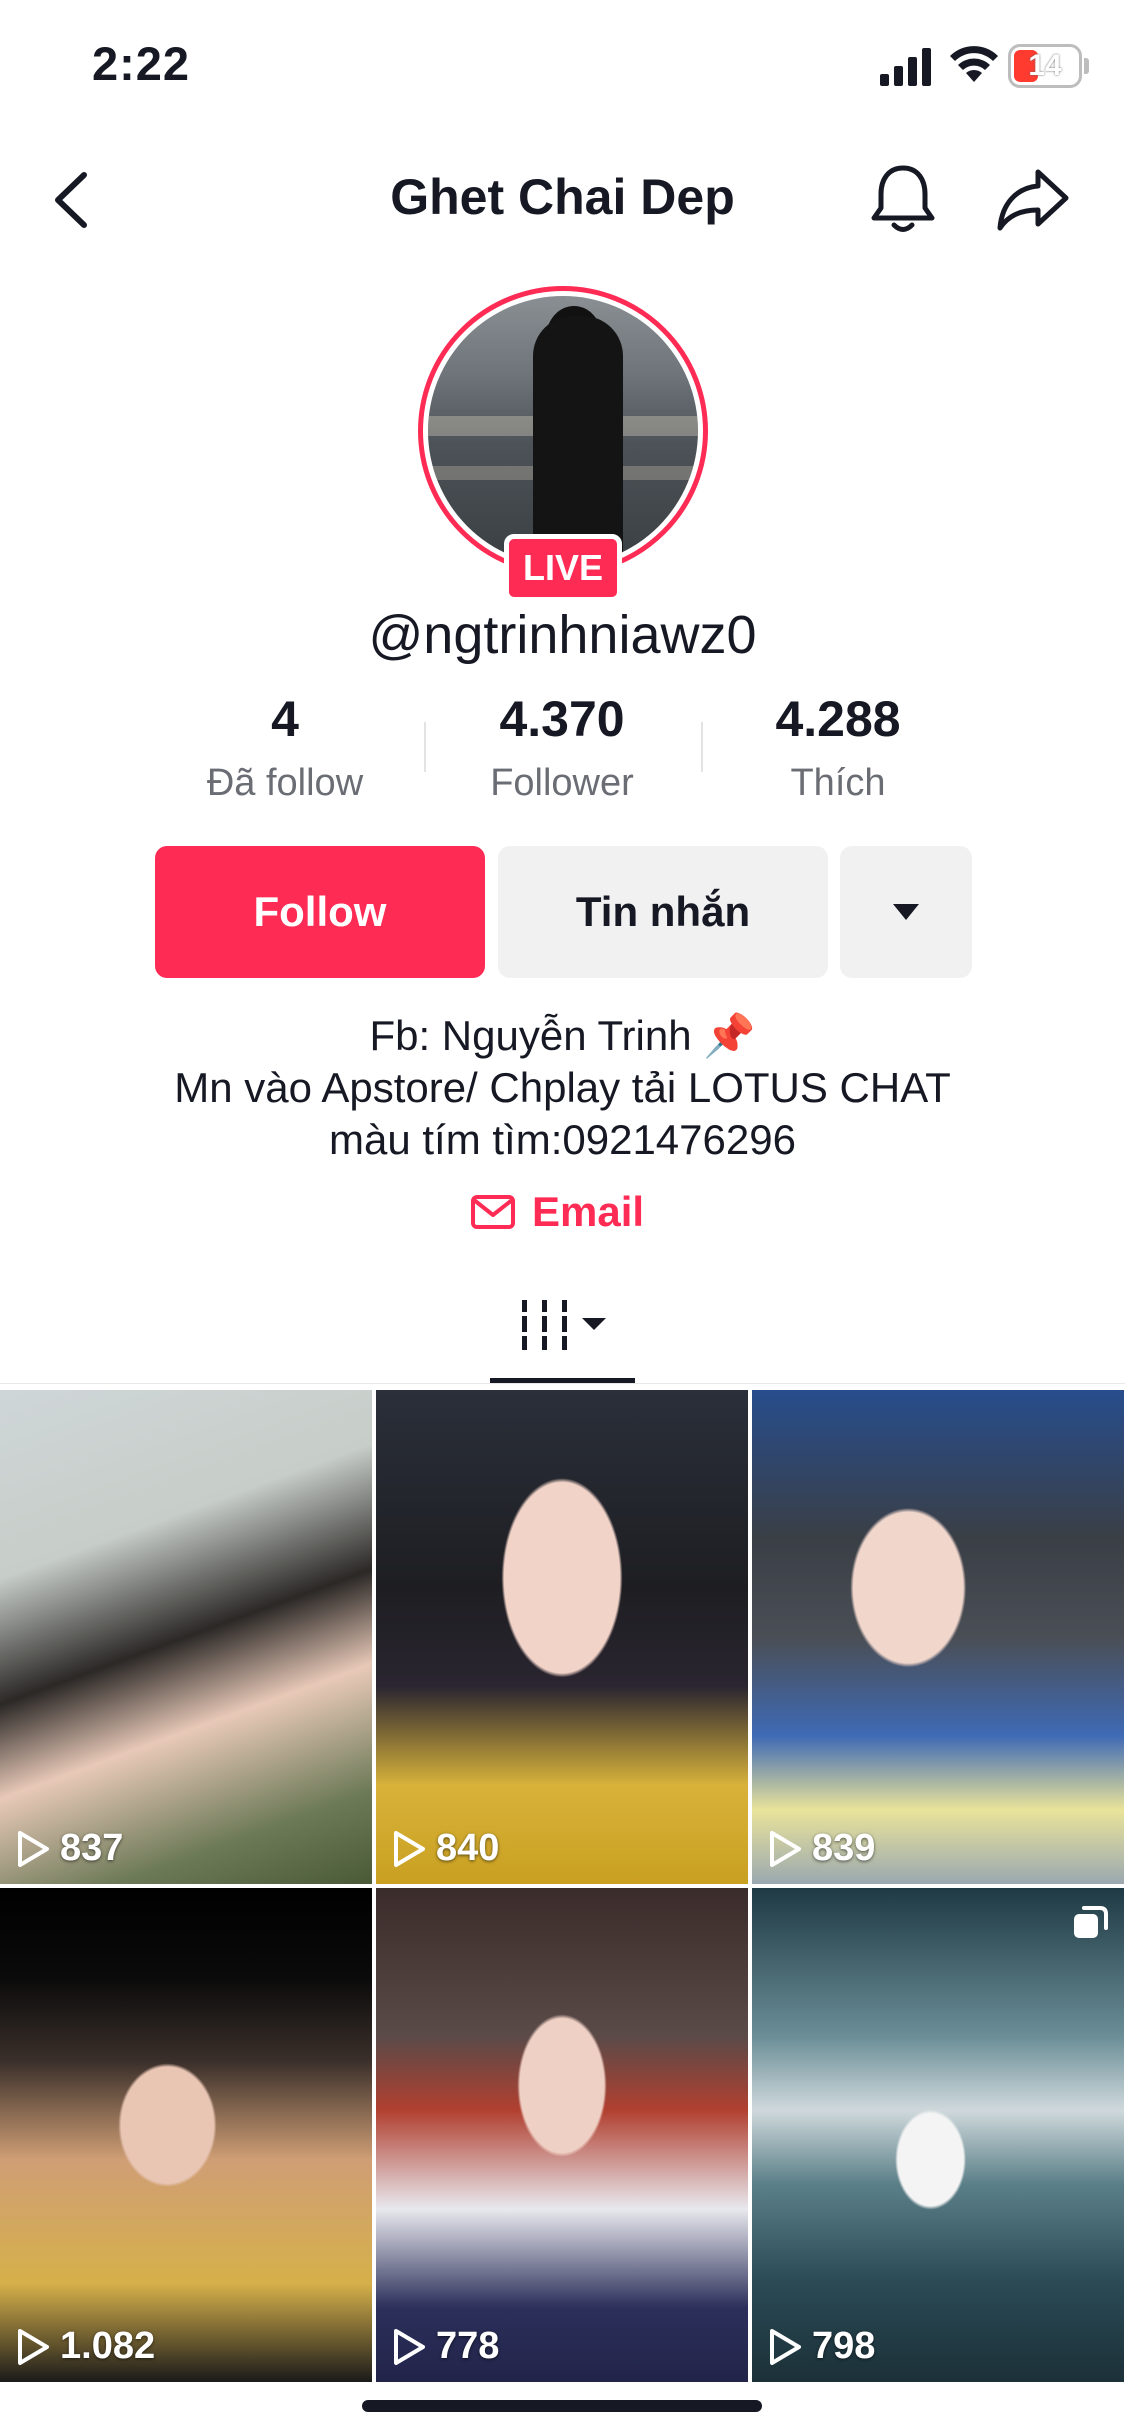  What do you see at coordinates (493, 1212) in the screenshot?
I see `mail-icon` at bounding box center [493, 1212].